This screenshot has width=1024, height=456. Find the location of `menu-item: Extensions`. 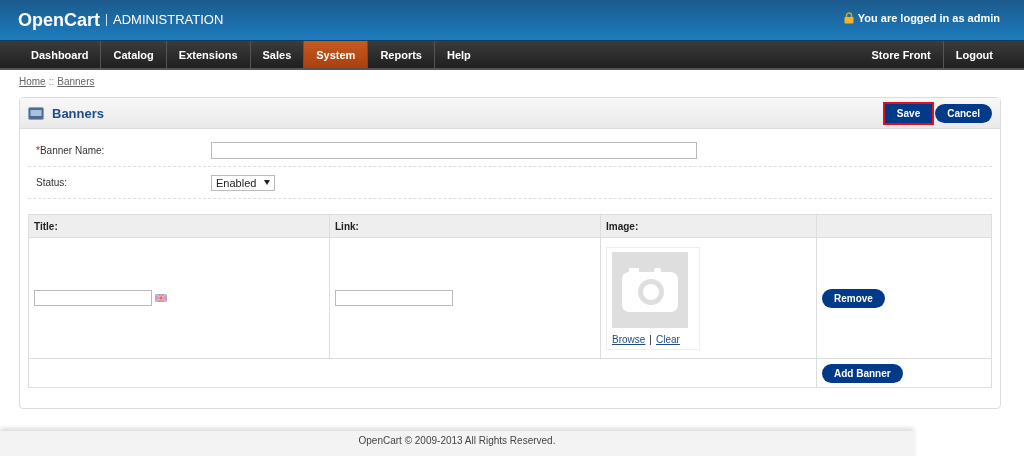

menu-item: Extensions is located at coordinates (208, 54).